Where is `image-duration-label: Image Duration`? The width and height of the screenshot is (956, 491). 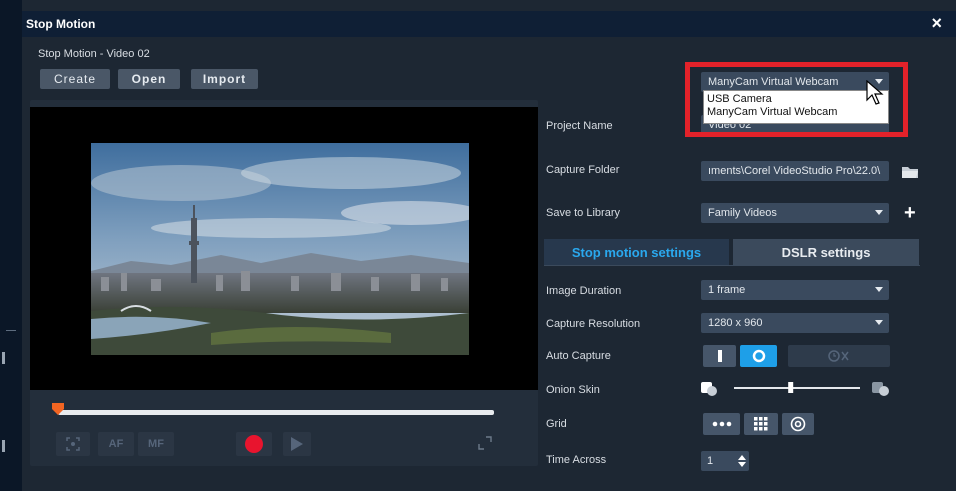 image-duration-label: Image Duration is located at coordinates (584, 291).